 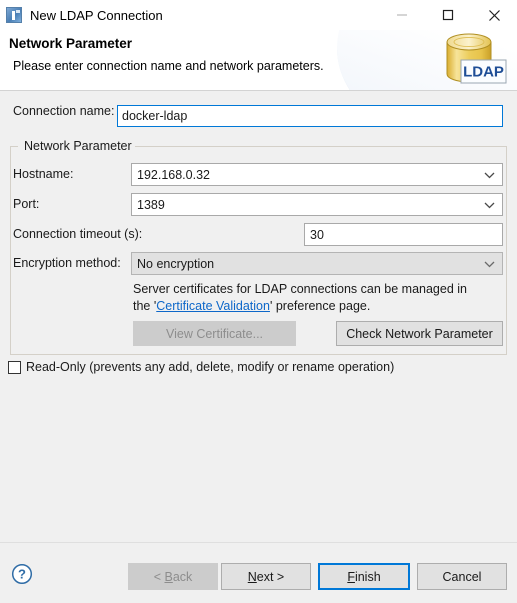 I want to click on group-border-left, so click(x=14, y=146).